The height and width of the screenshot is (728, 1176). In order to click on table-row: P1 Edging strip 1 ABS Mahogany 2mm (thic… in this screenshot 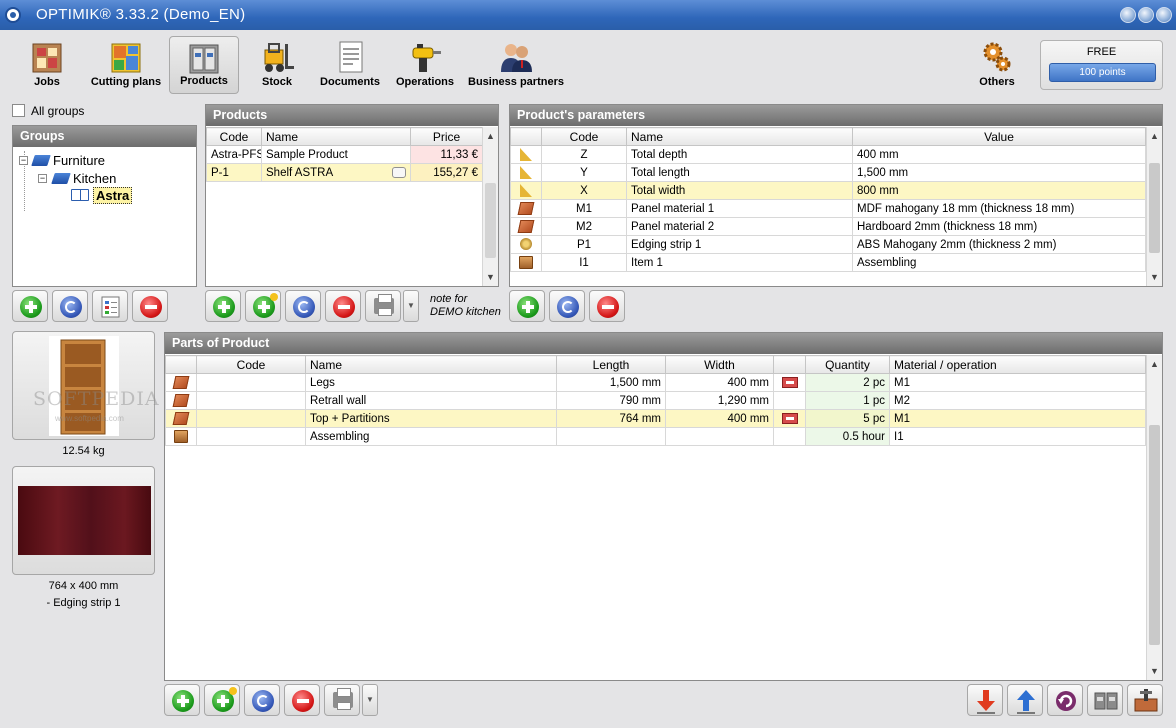, I will do `click(828, 244)`.